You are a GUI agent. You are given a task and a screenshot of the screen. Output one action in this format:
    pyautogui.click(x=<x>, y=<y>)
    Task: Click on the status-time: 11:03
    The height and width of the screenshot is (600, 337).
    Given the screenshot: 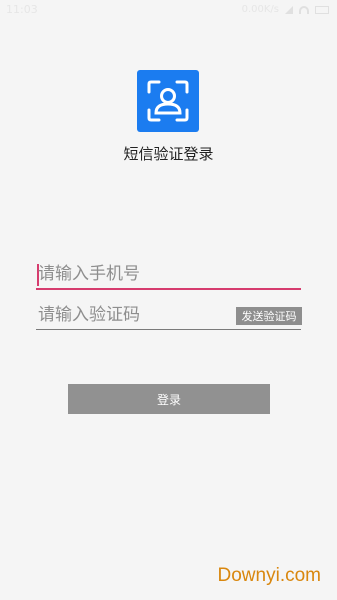 What is the action you would take?
    pyautogui.click(x=22, y=9)
    